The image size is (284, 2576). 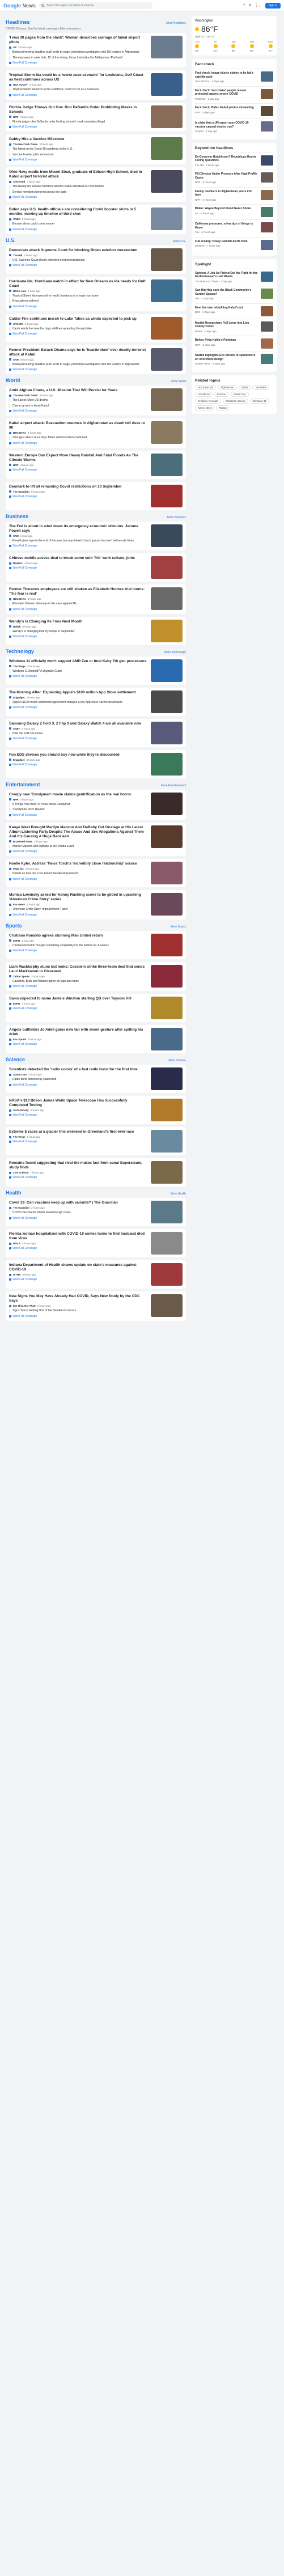 I want to click on logo: Google News, so click(x=19, y=6).